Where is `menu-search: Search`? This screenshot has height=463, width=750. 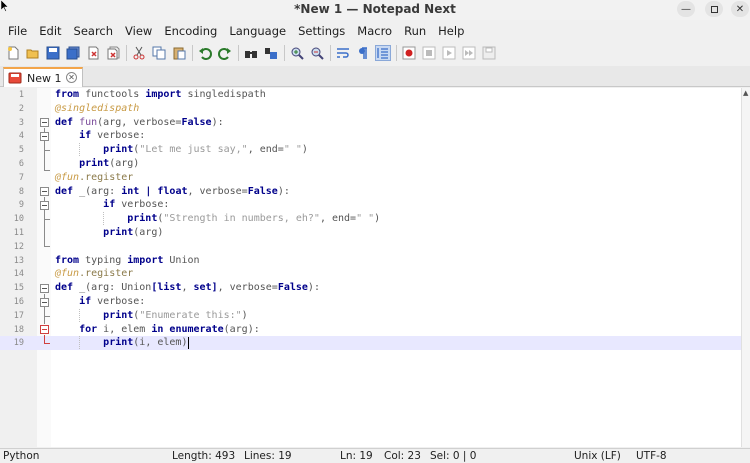 menu-search: Search is located at coordinates (94, 31).